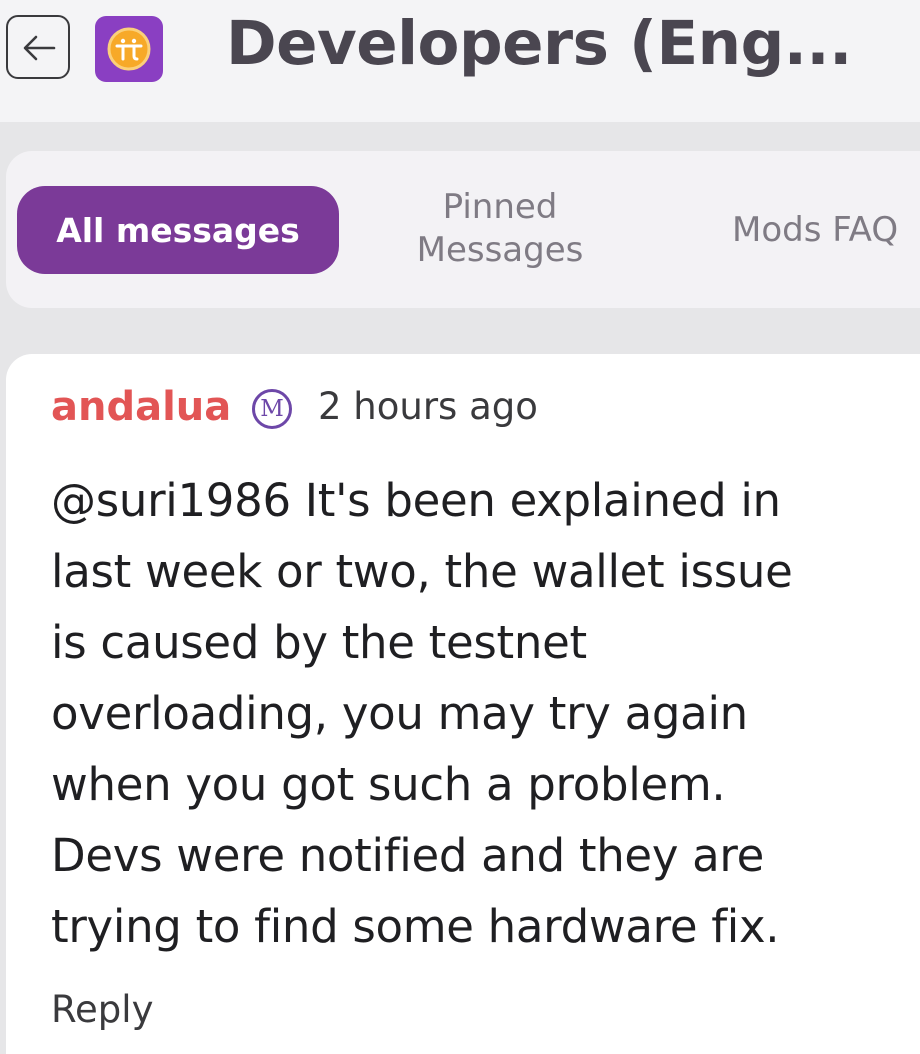  I want to click on message-line: when you got such a problem., so click(388, 784).